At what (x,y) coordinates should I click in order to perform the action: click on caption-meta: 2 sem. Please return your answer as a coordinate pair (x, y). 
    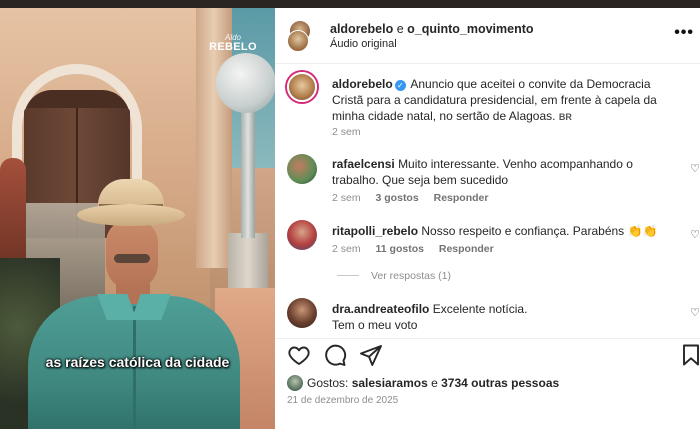
    Looking at the image, I should click on (352, 132).